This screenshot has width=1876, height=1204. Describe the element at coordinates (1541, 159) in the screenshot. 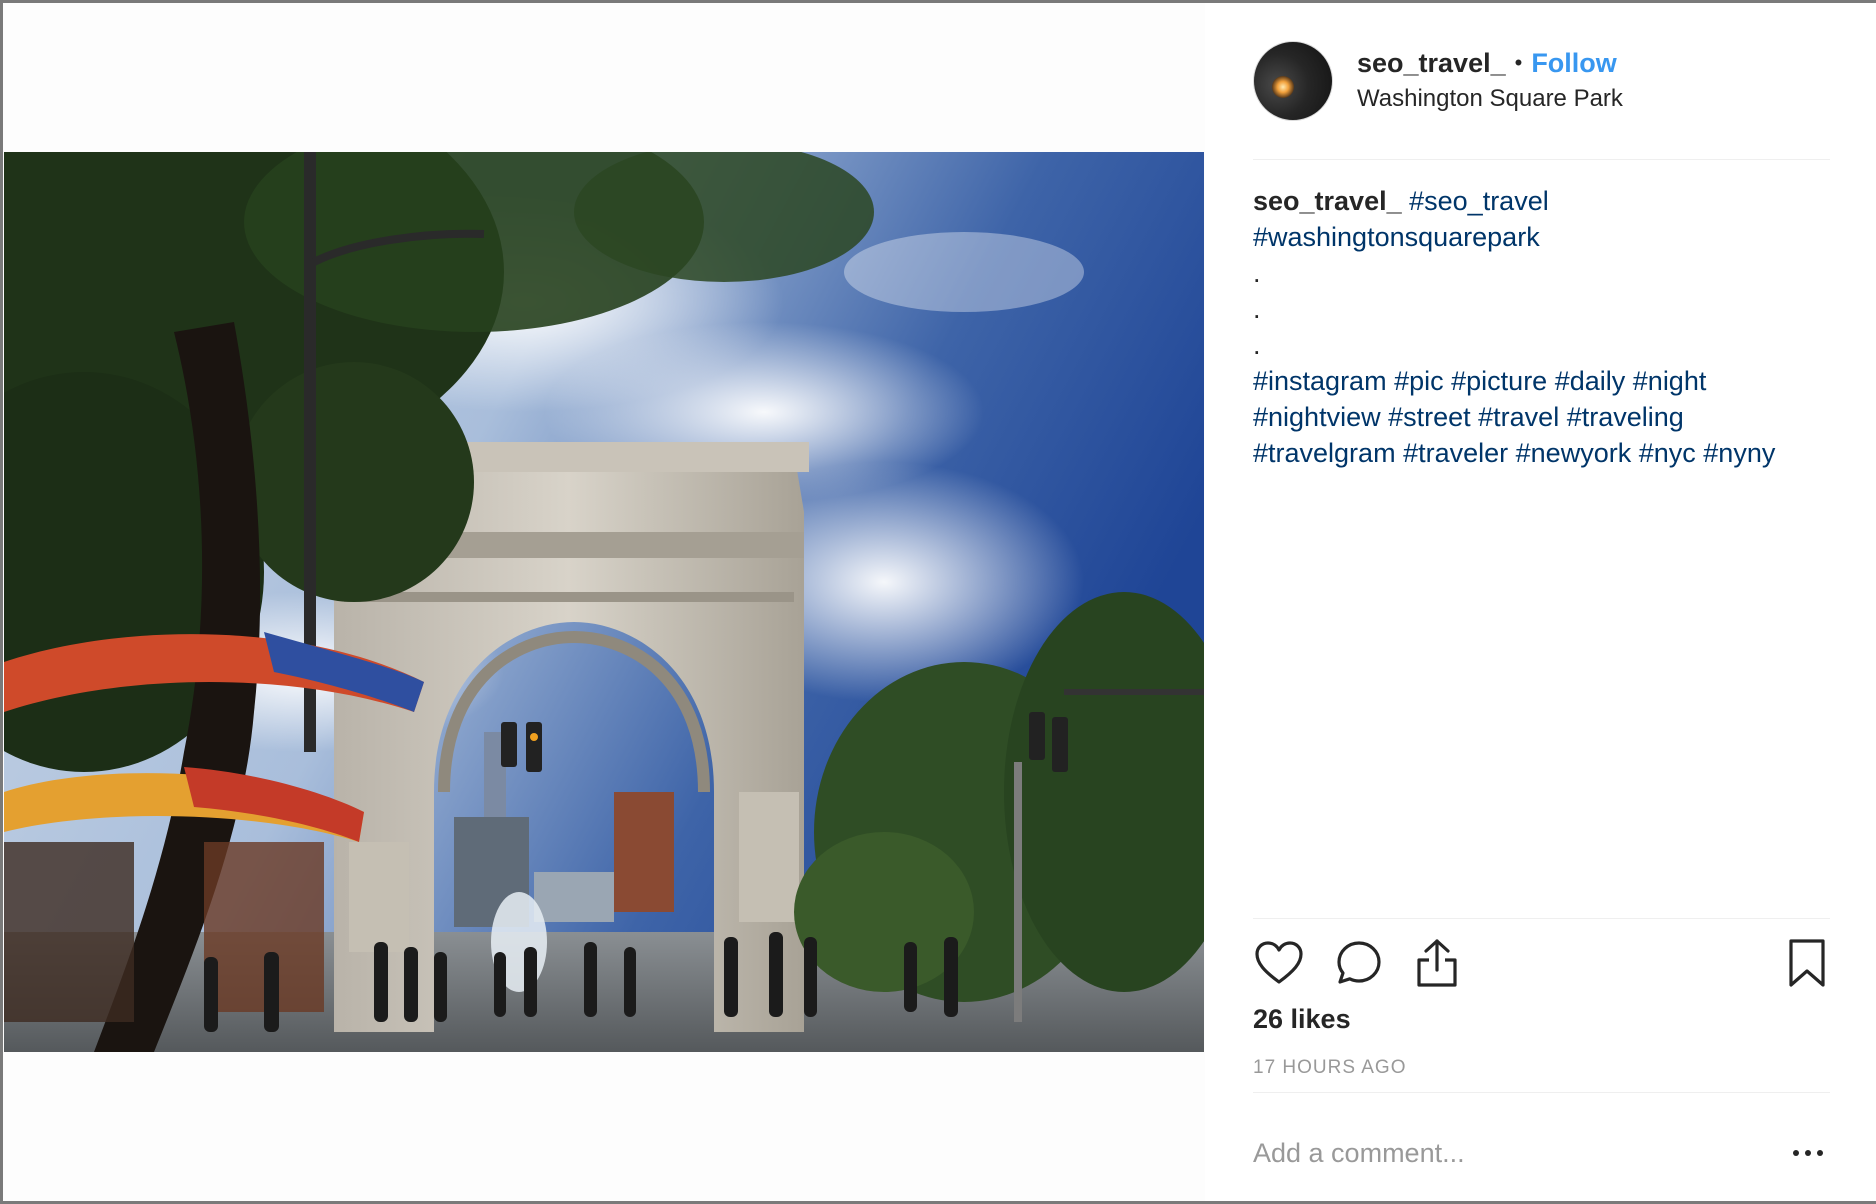

I see `header-divider` at that location.